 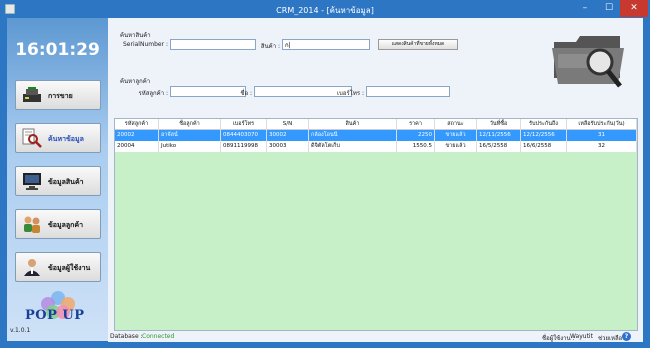 I want to click on show-all-sold-button: แสดงสินค้าที่ขายทั้งหมด, so click(x=418, y=44).